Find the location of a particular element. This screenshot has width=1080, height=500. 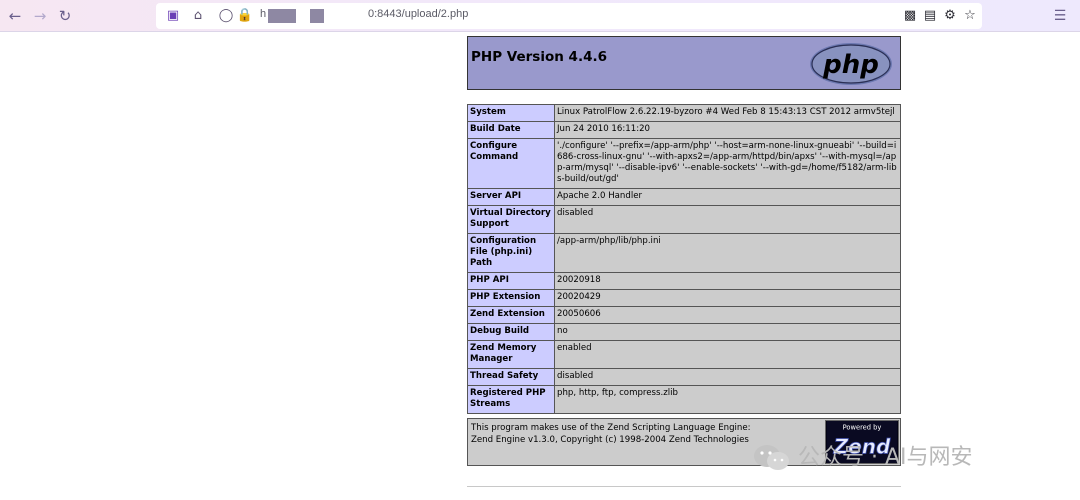

row-value: Jun 24 2010 16:11:20 is located at coordinates (727, 130).